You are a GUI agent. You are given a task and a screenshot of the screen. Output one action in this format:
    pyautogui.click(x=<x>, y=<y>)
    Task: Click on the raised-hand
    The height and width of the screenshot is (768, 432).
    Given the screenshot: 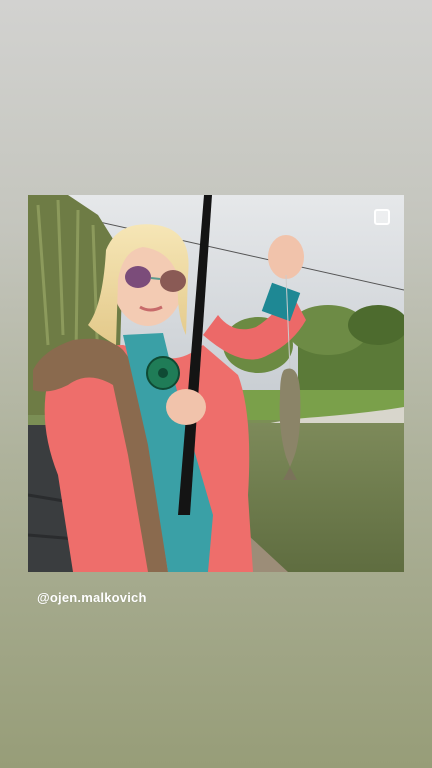 What is the action you would take?
    pyautogui.click(x=286, y=257)
    